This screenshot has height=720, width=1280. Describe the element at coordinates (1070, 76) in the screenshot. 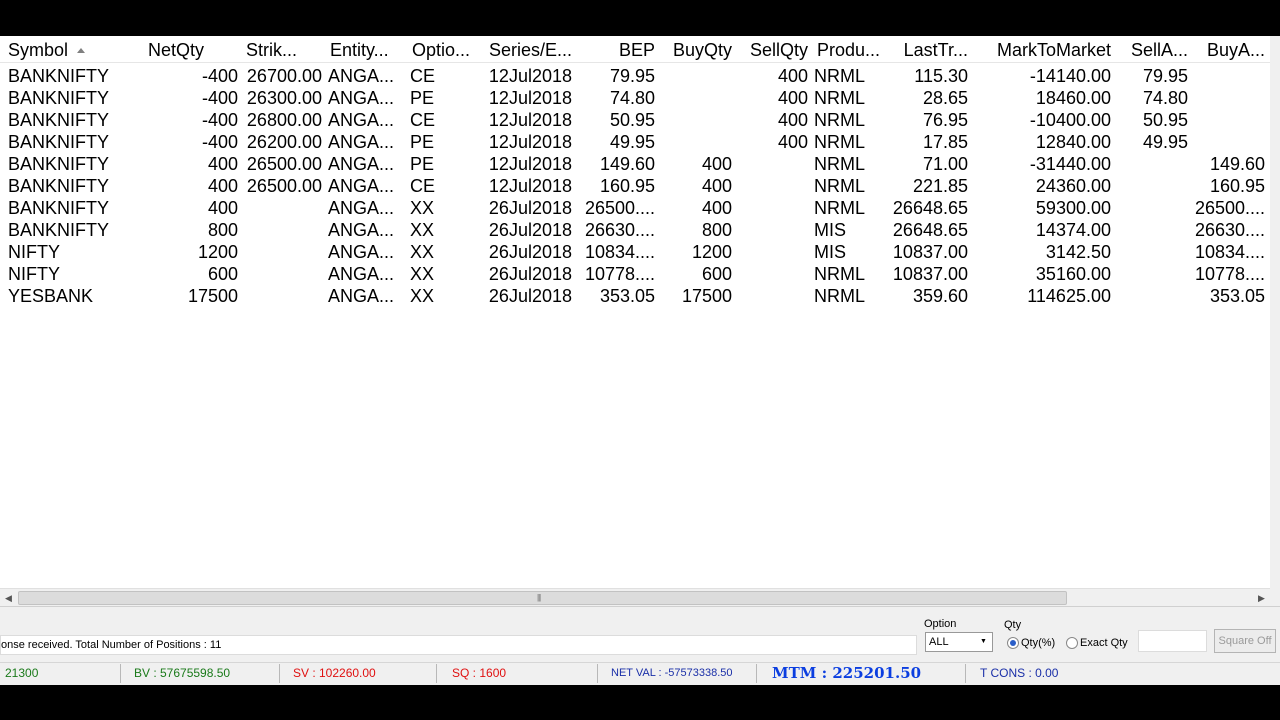

I see `cell-mtm: -14140.00` at that location.